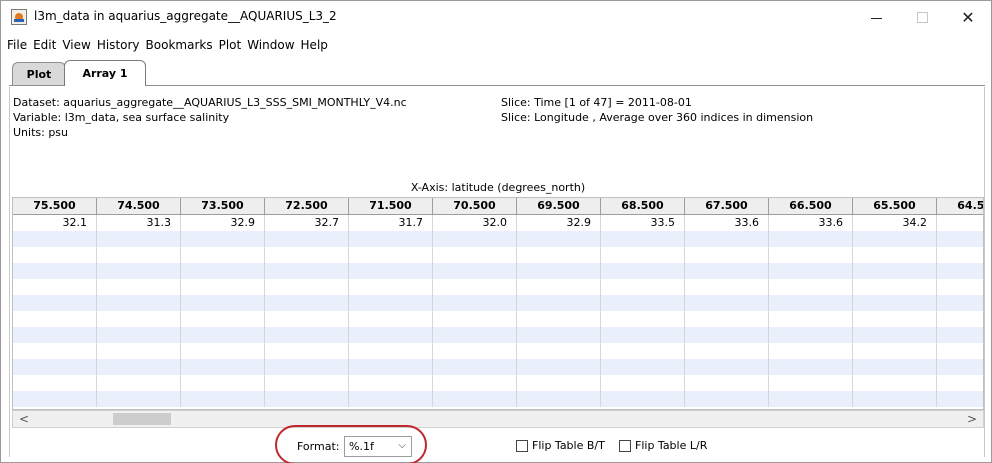 This screenshot has height=463, width=992. What do you see at coordinates (643, 223) in the screenshot?
I see `table-cell: 33.5` at bounding box center [643, 223].